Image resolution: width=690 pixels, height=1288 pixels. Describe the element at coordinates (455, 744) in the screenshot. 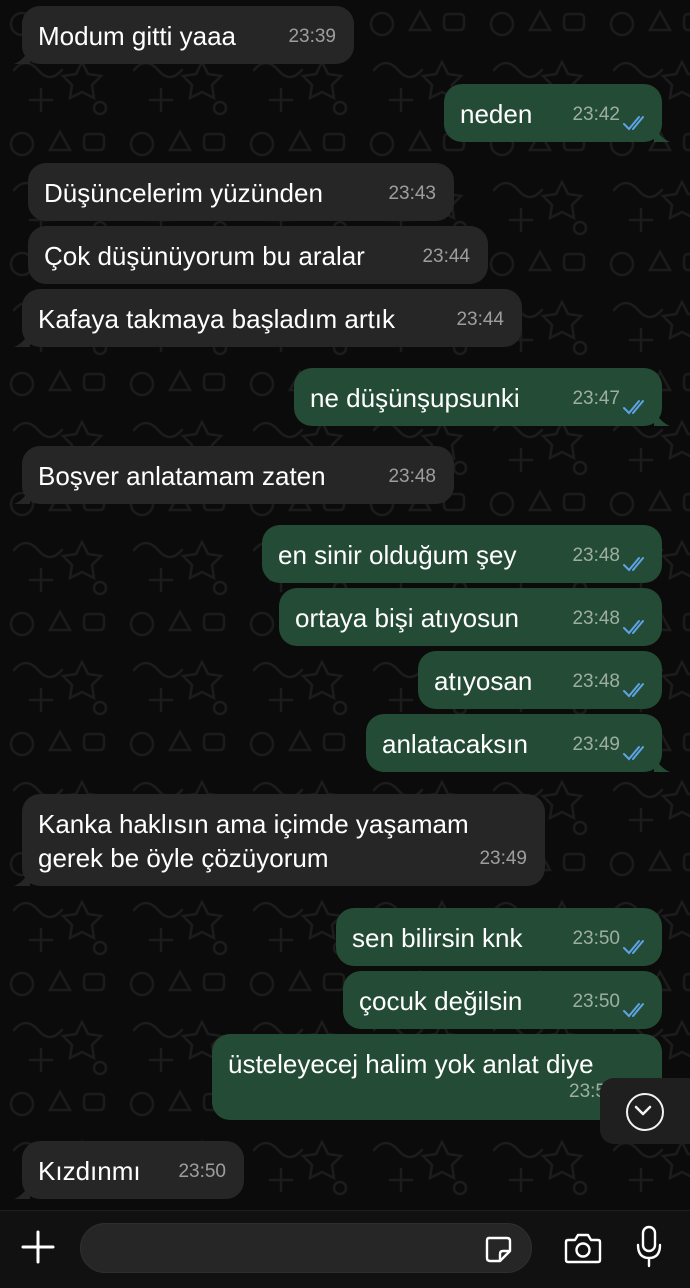

I see `message-text: anlatacaksın` at that location.